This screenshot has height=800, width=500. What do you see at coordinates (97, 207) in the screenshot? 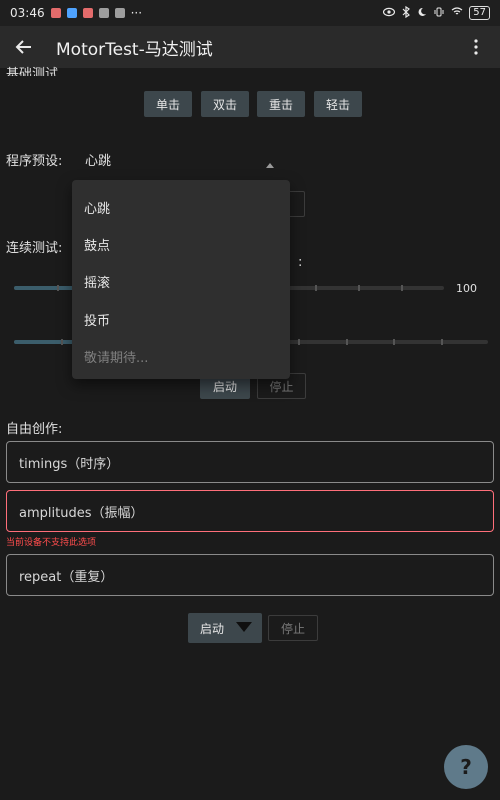
I see `dropdown-option: 心跳` at bounding box center [97, 207].